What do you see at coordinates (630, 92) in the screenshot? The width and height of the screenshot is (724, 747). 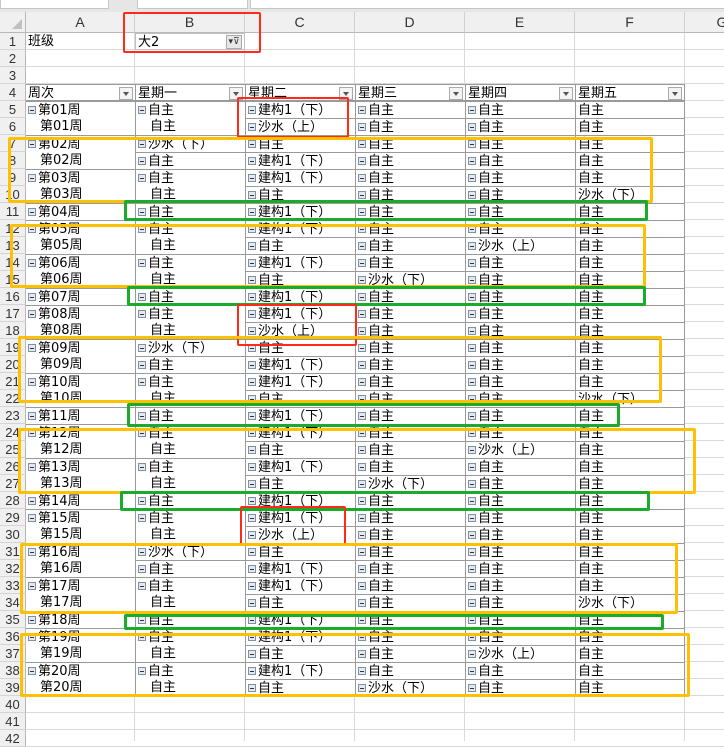 I see `pivot-header-cell: 星期五` at bounding box center [630, 92].